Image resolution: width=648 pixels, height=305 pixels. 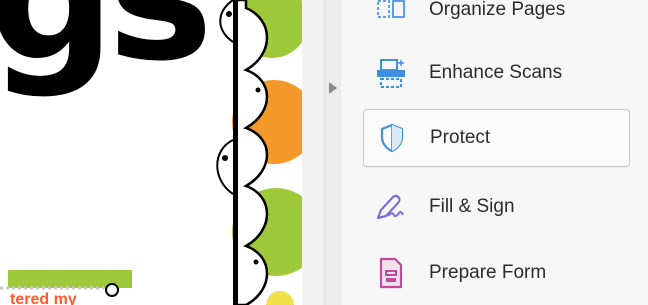 What do you see at coordinates (391, 273) in the screenshot?
I see `prepare-form-icon` at bounding box center [391, 273].